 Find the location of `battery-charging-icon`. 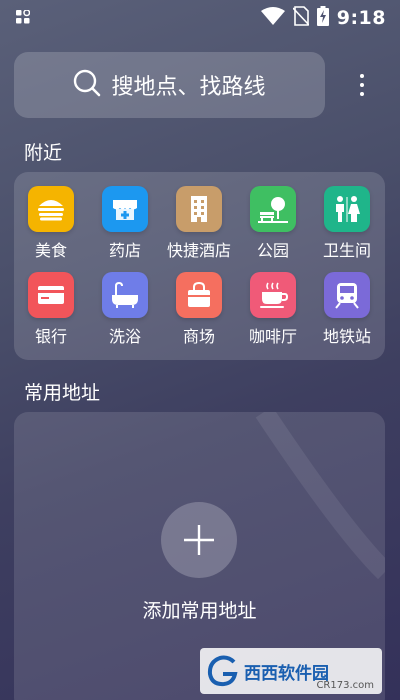

battery-charging-icon is located at coordinates (322, 18).